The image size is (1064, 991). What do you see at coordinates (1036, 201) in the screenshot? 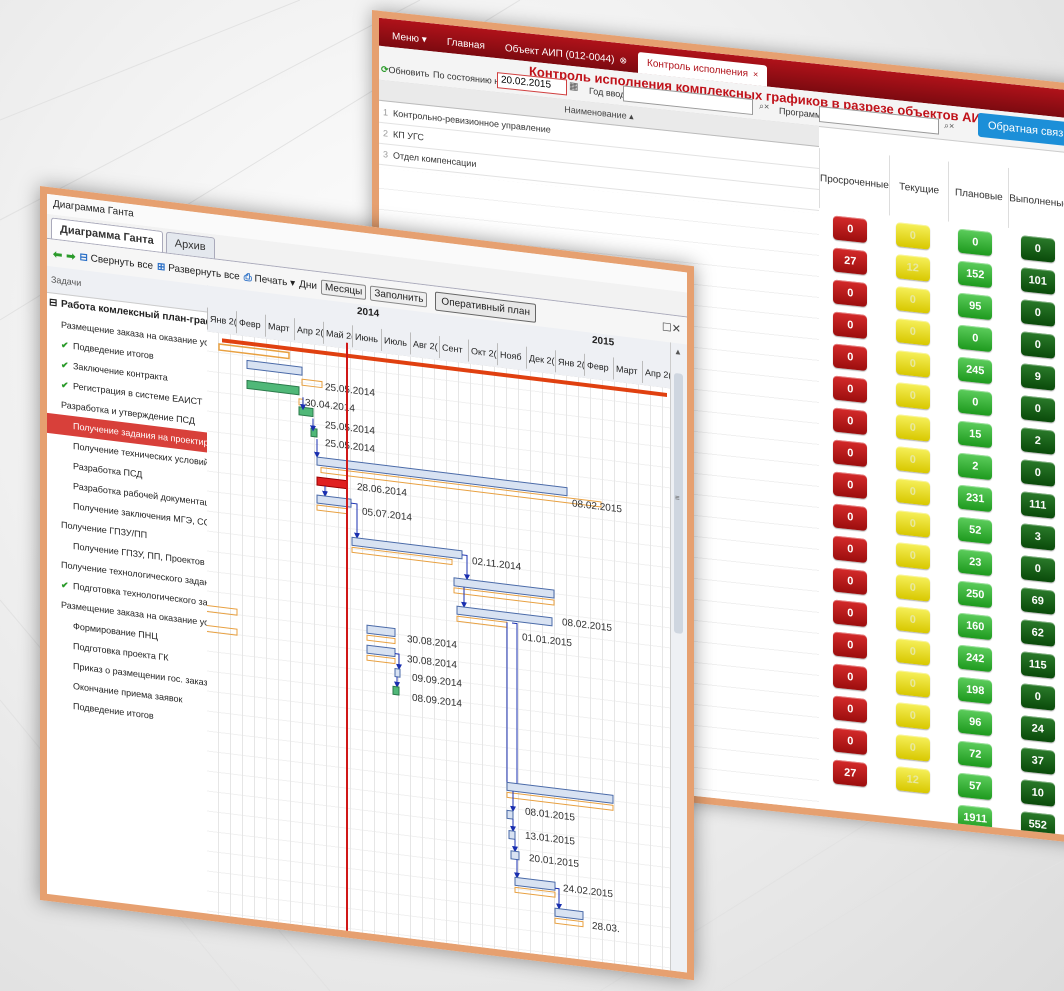
I see `header-done: Выполненые` at bounding box center [1036, 201].